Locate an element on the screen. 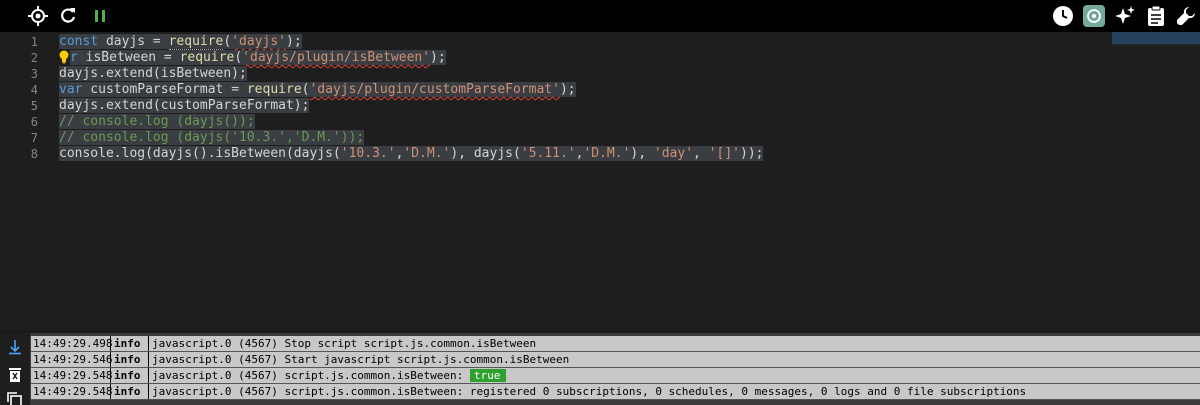 The height and width of the screenshot is (405, 1200). code-token: dayjs.extend(isBetween); is located at coordinates (153, 73).